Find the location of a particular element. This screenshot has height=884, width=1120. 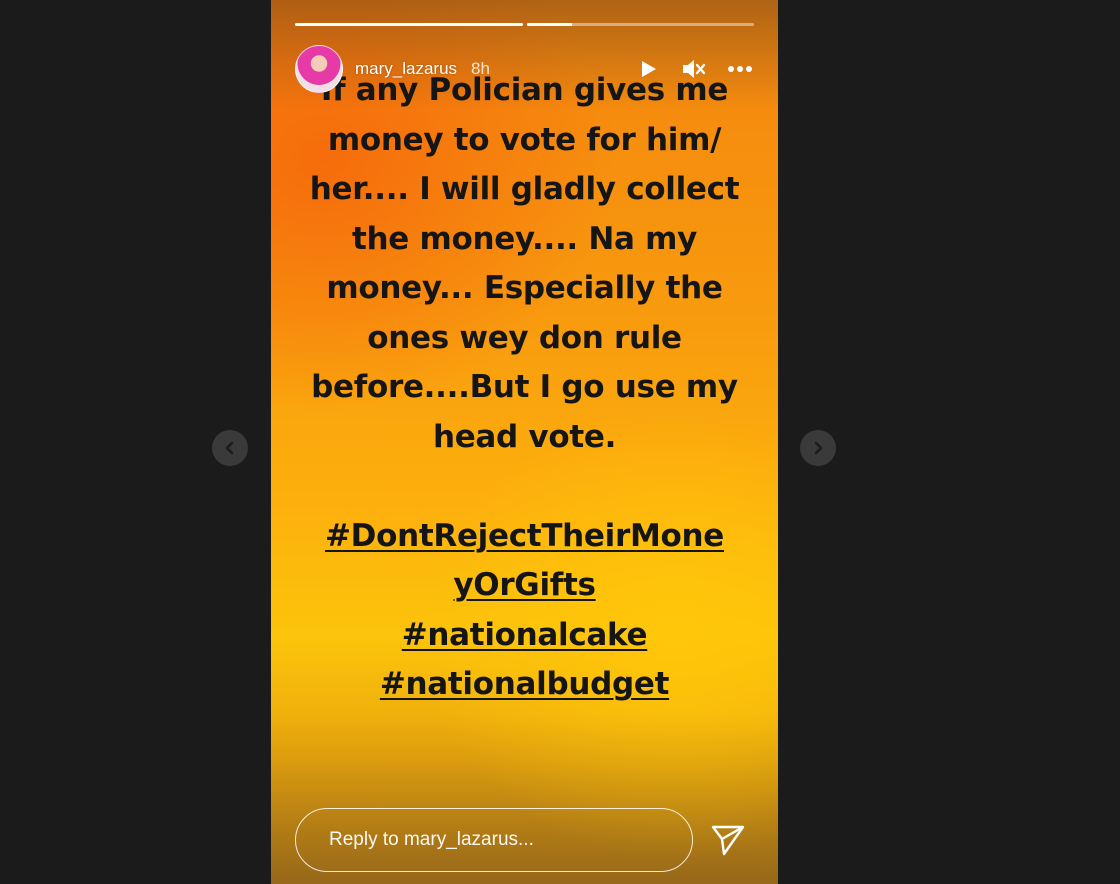

muted-speaker-icon is located at coordinates (694, 69).